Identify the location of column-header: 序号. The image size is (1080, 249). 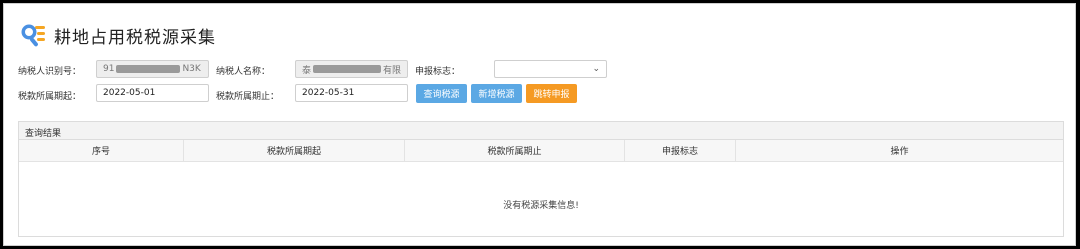
(101, 150).